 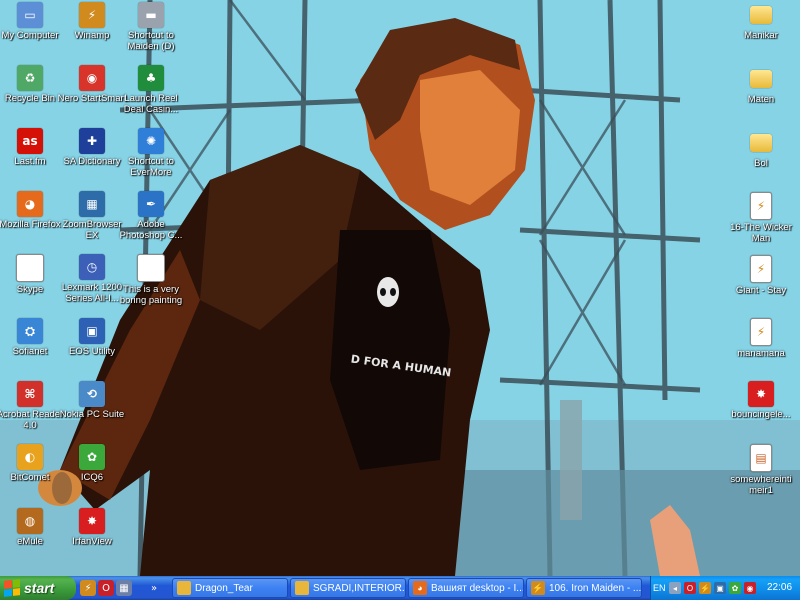 I want to click on system-tray: EN ◂ O ⚡ ▣ ✿ ◉ 22:06, so click(x=725, y=588).